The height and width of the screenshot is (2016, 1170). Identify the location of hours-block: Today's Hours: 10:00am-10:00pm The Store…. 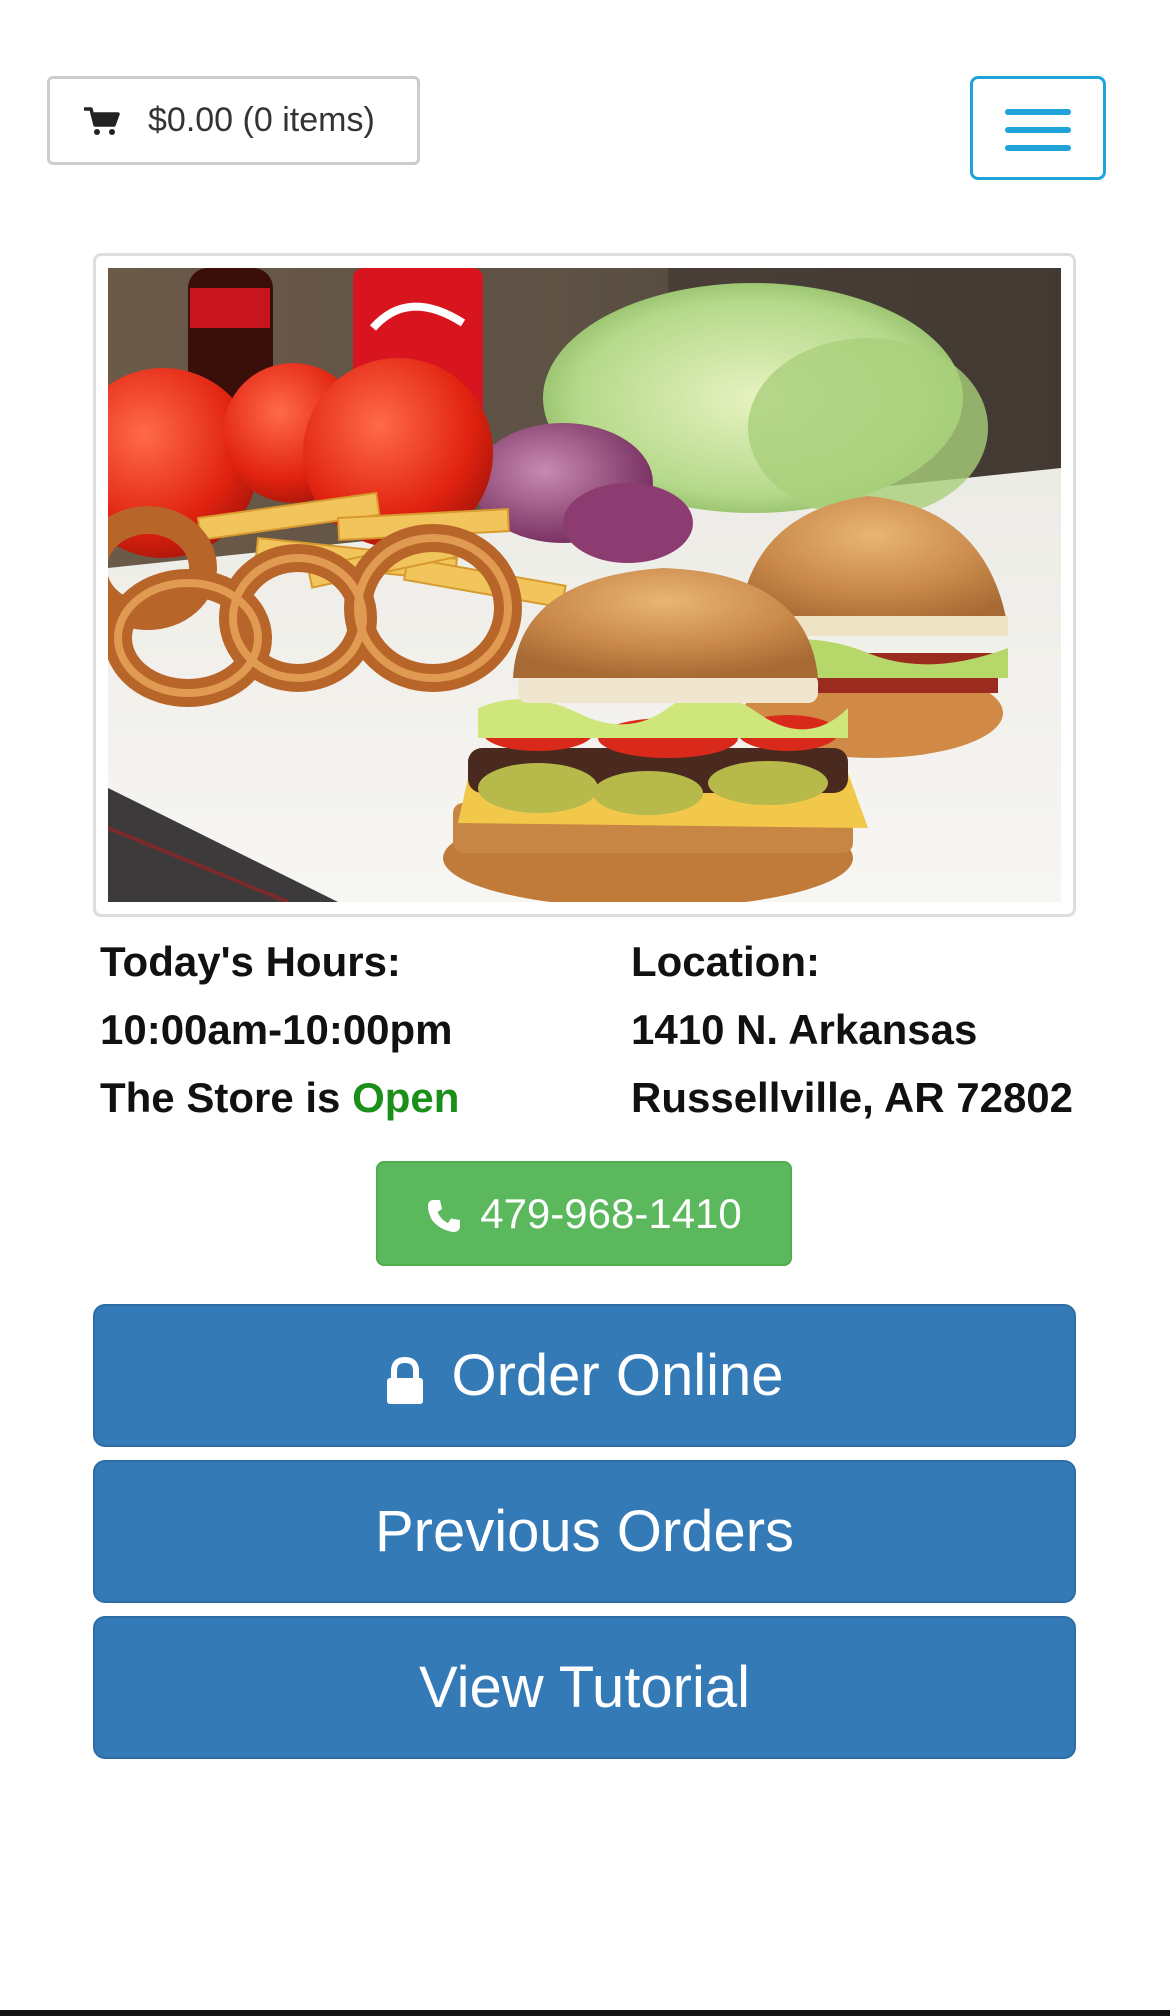
(360, 1030).